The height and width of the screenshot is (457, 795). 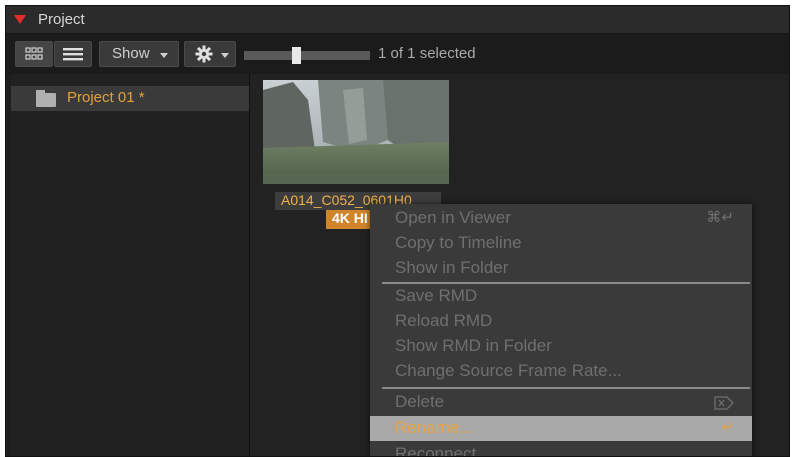 I want to click on sidebar-item-project: Project 01 *, so click(x=130, y=98).